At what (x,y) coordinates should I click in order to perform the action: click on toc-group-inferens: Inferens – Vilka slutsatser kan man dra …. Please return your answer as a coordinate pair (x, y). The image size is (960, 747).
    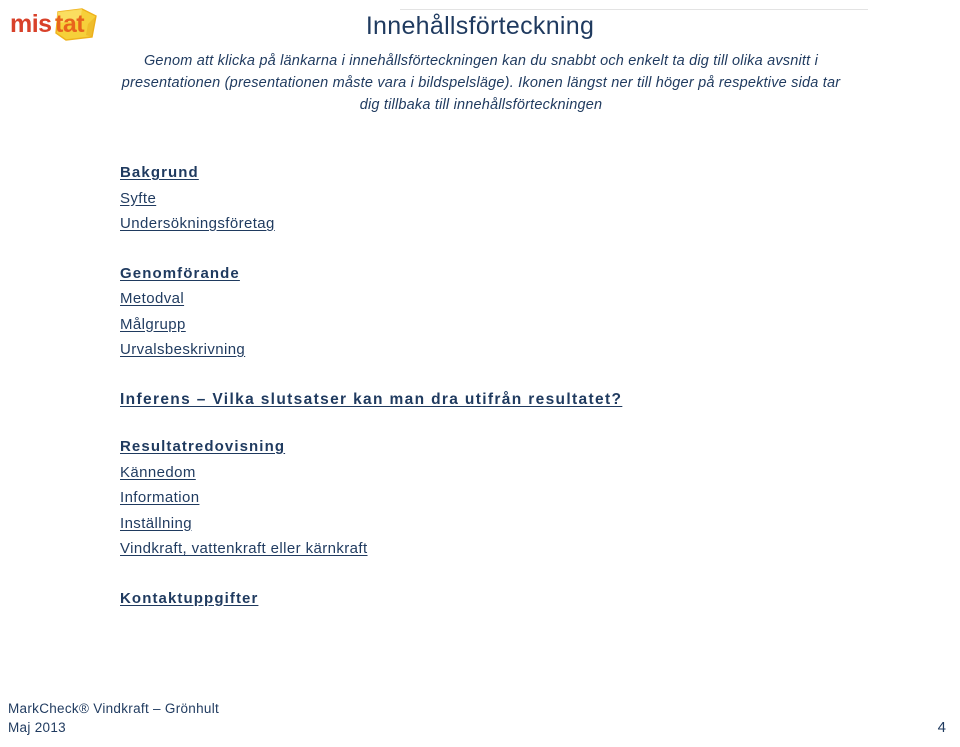
    Looking at the image, I should click on (490, 400).